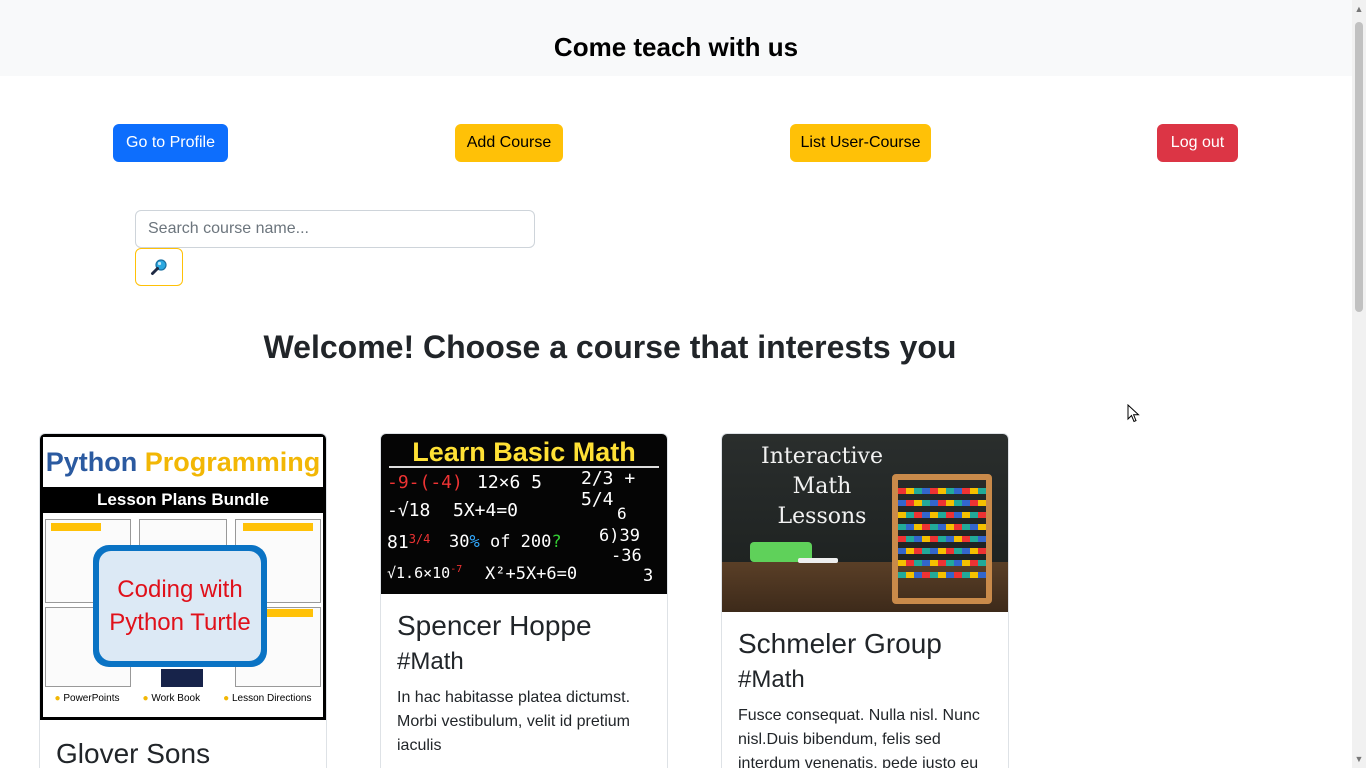  What do you see at coordinates (133, 753) in the screenshot?
I see `course-title: Glover Sons` at bounding box center [133, 753].